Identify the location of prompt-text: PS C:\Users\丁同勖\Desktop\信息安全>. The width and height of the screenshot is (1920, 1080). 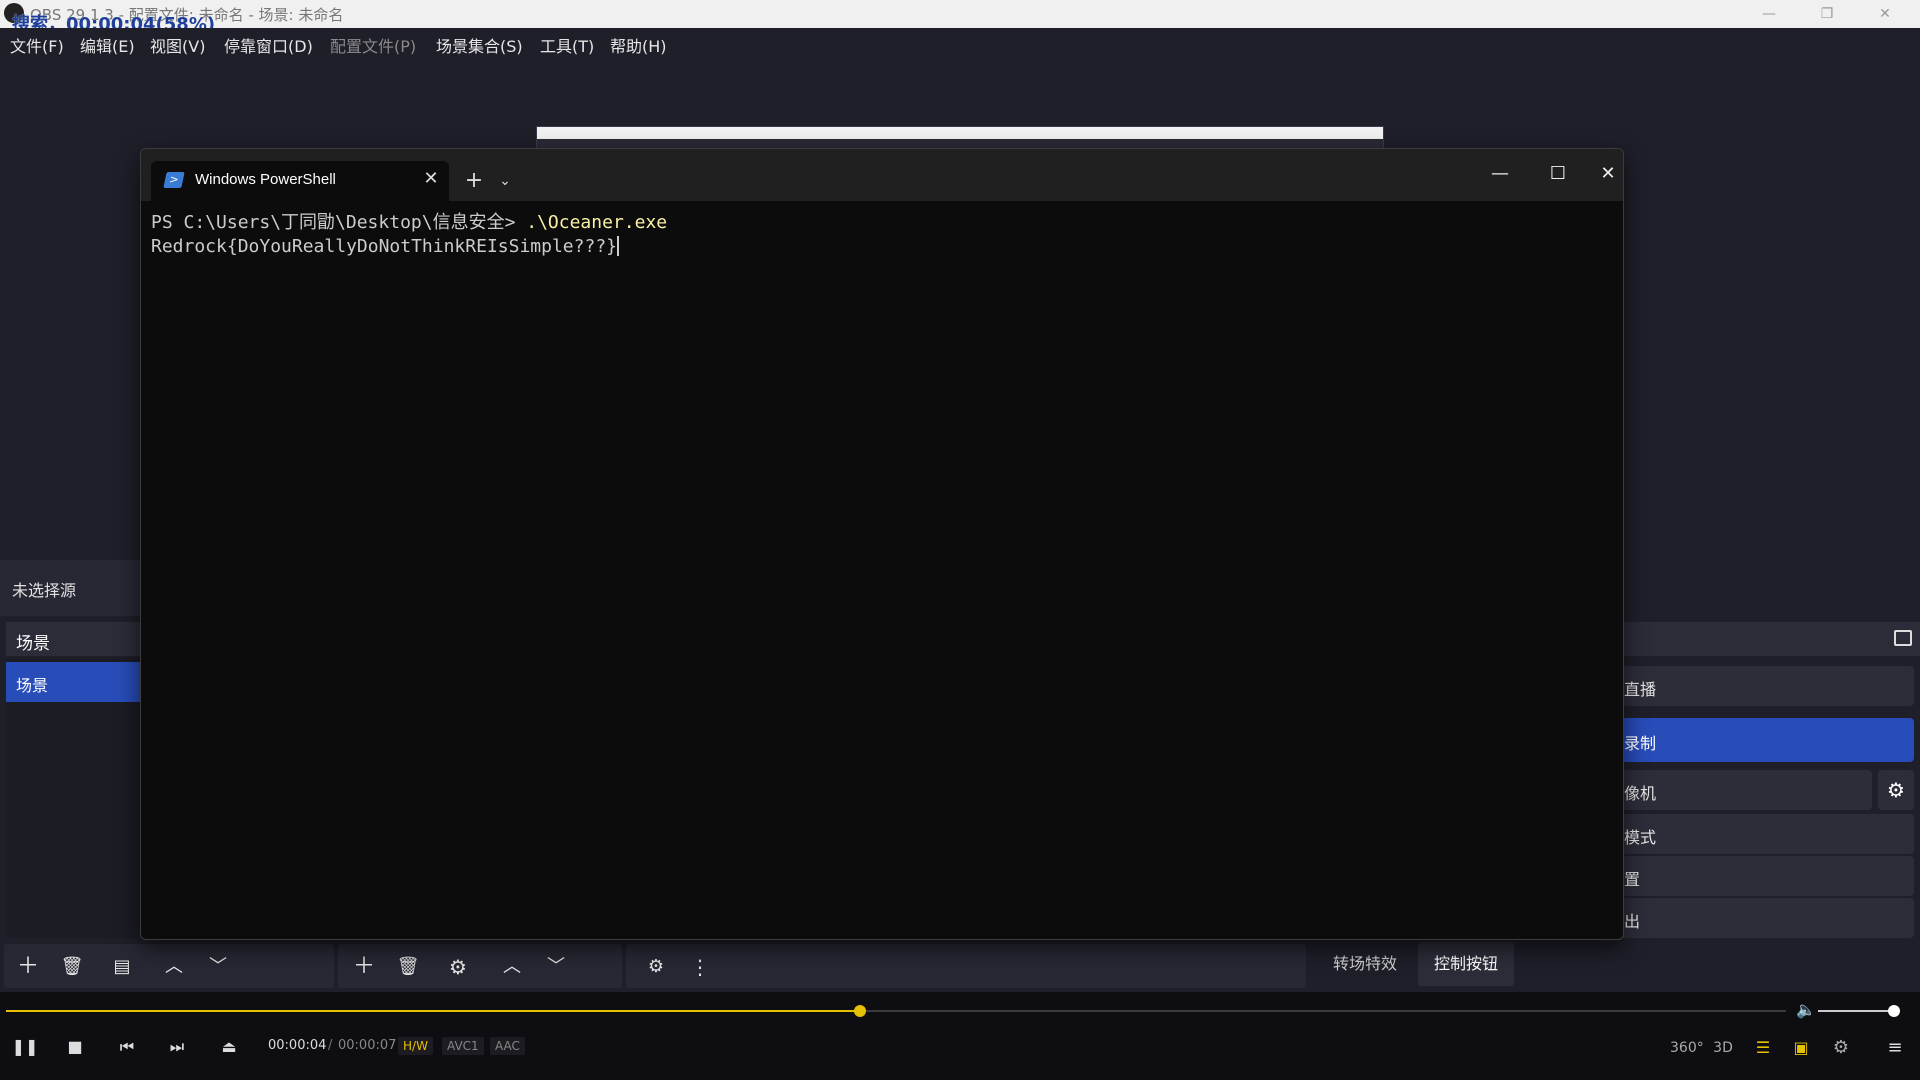
(339, 222).